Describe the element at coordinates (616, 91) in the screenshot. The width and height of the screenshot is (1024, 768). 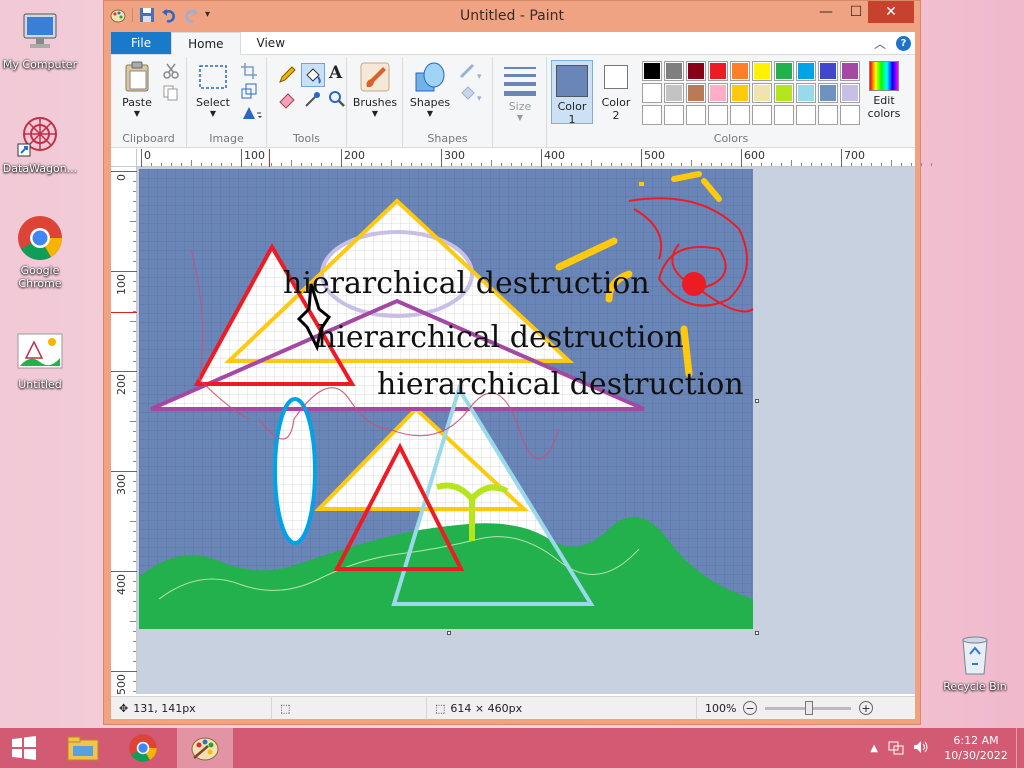
I see `color2-button: Color 2` at that location.